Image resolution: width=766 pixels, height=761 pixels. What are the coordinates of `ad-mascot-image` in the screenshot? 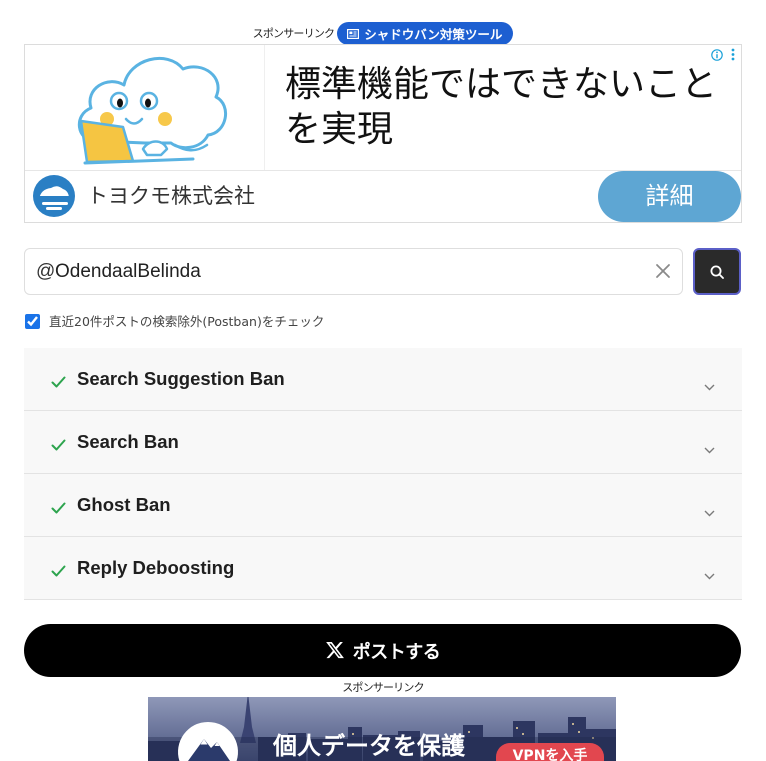 It's located at (145, 107).